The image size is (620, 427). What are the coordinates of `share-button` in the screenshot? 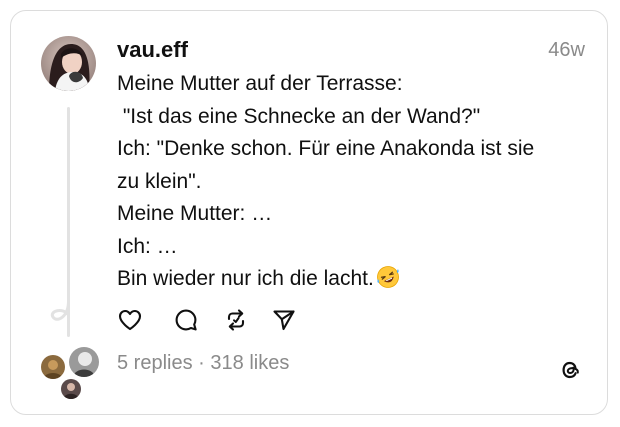 It's located at (284, 320).